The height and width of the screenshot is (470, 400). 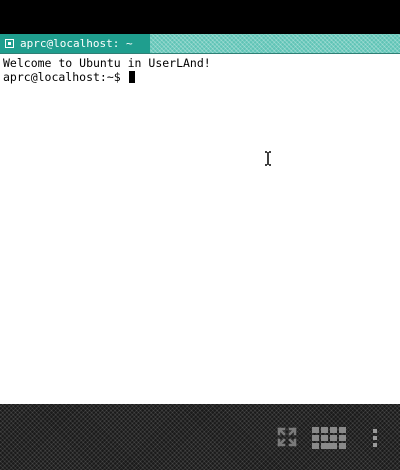 What do you see at coordinates (200, 17) in the screenshot?
I see `status-bar-area` at bounding box center [200, 17].